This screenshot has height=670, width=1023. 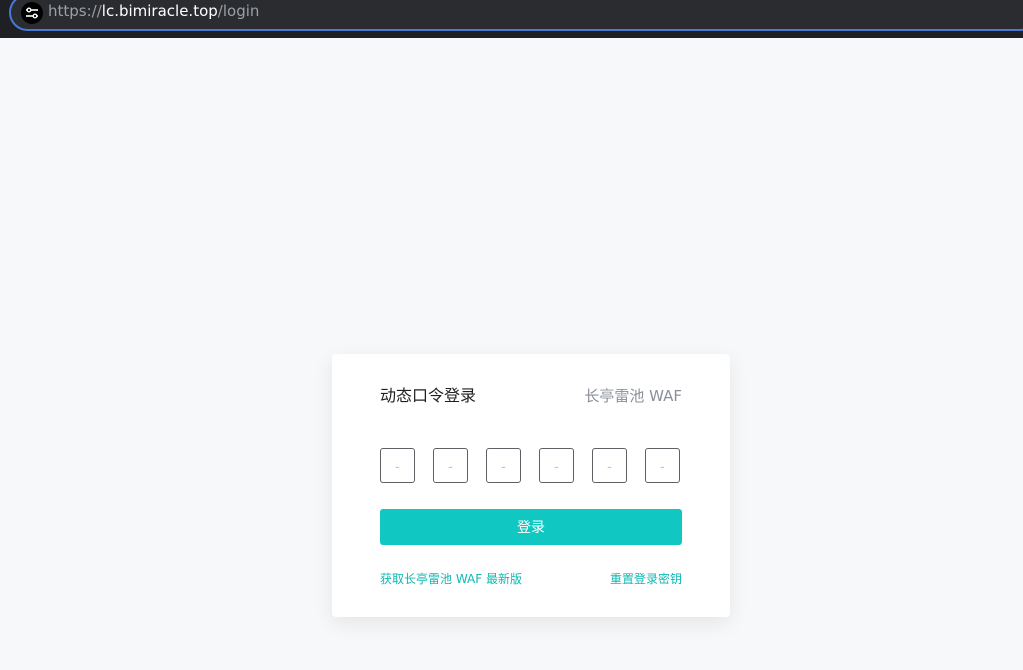 I want to click on login-button: 登录, so click(x=531, y=527).